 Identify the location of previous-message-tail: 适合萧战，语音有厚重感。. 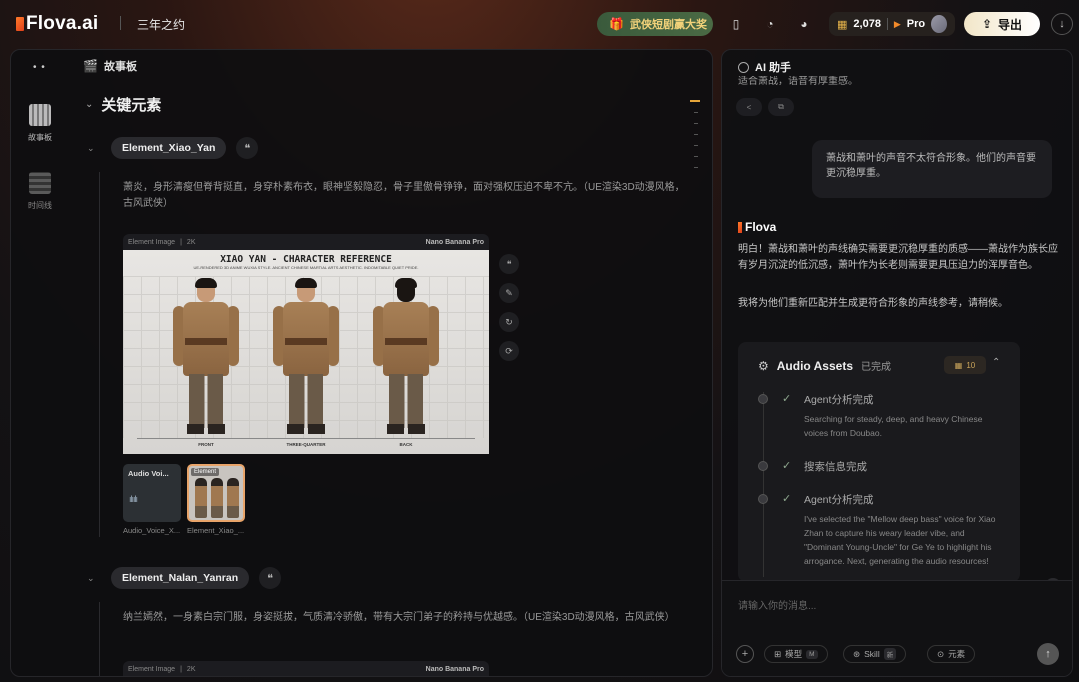
(798, 81).